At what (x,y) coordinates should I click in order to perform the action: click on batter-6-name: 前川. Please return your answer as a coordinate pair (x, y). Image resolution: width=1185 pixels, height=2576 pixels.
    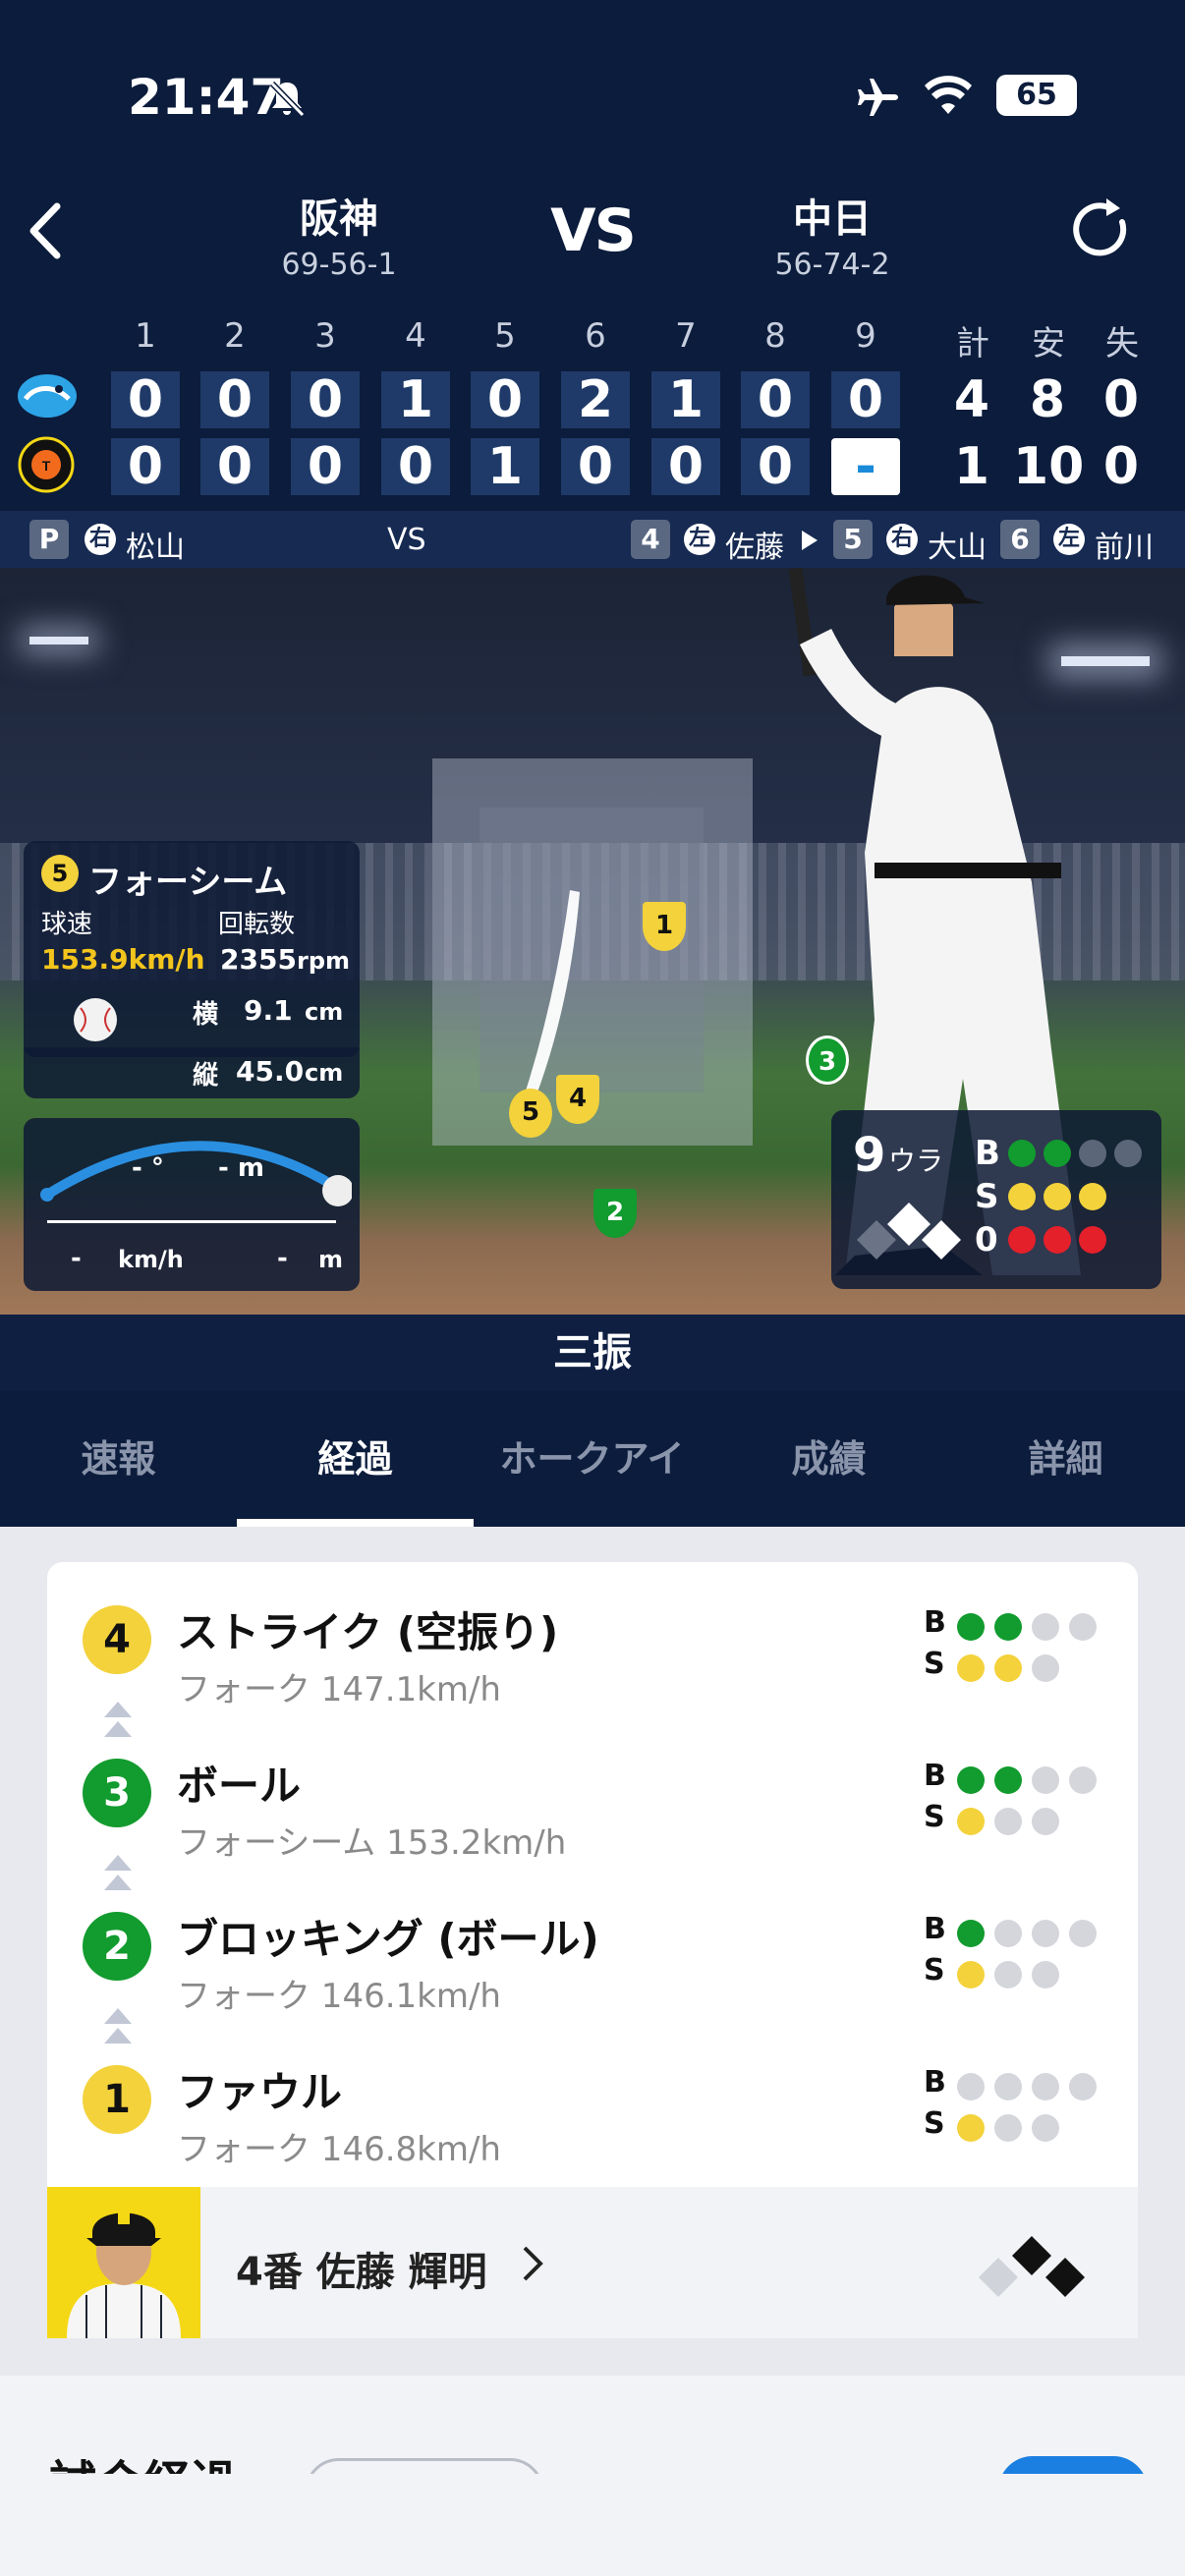
    Looking at the image, I should click on (1124, 544).